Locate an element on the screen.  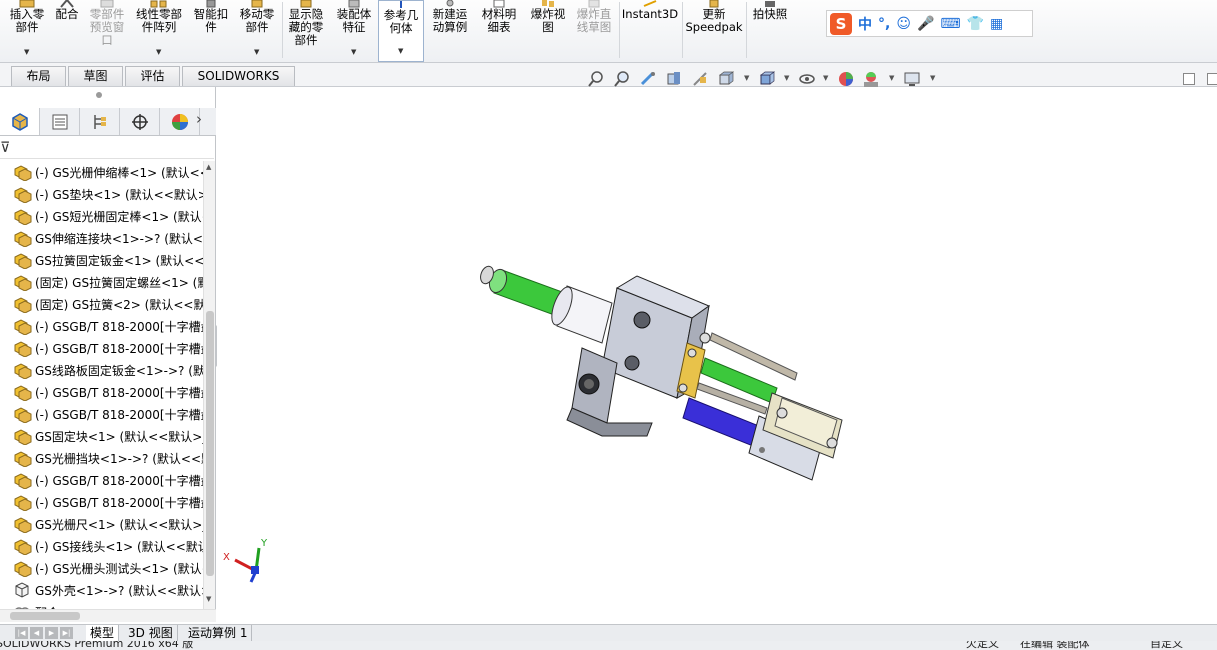
insert-component-button: 插入零 部件 ▼ is located at coordinates (27, 31).